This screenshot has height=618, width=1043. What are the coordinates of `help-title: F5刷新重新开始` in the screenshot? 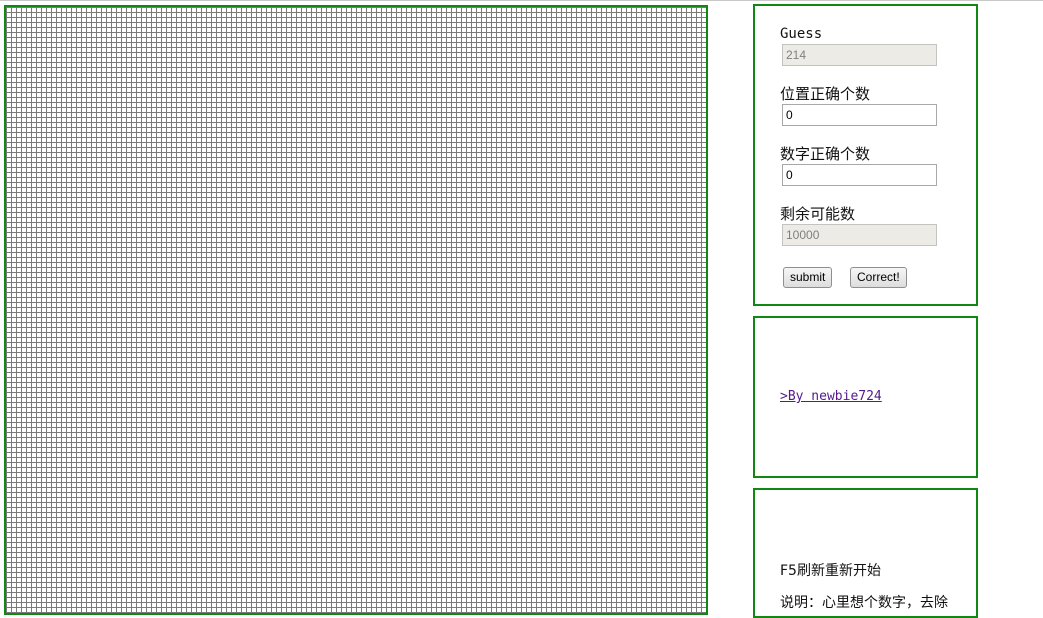 It's located at (830, 571).